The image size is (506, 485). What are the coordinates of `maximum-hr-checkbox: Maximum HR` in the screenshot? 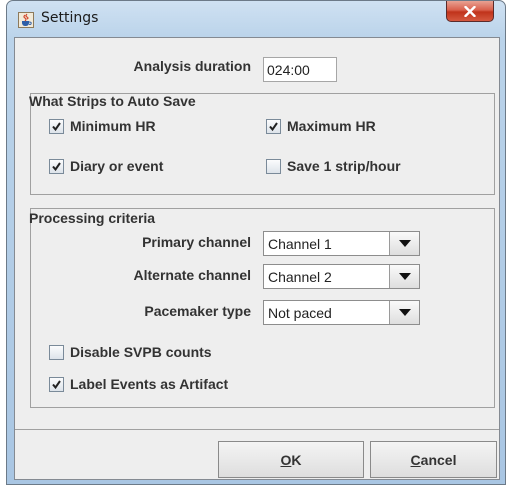 It's located at (321, 126).